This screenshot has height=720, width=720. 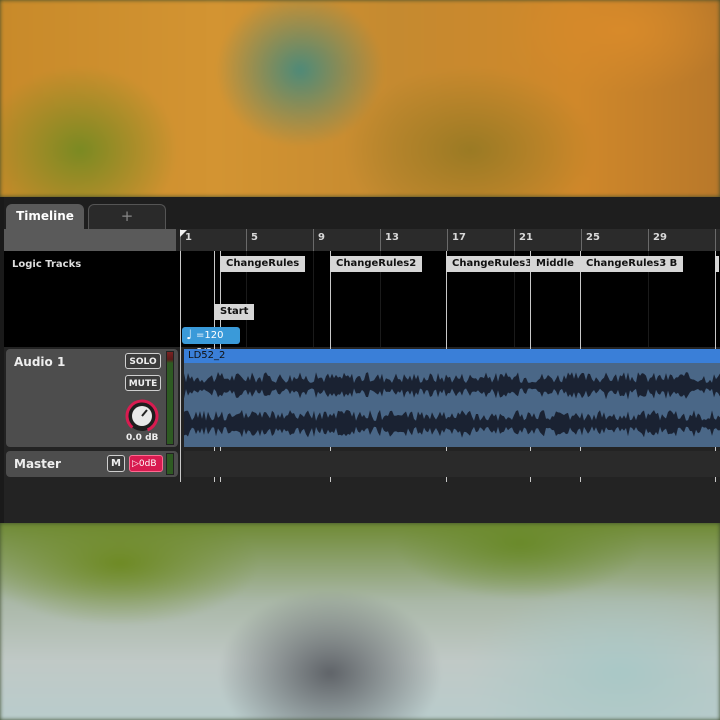 What do you see at coordinates (376, 264) in the screenshot?
I see `marker-changerules2: ChangeRules2` at bounding box center [376, 264].